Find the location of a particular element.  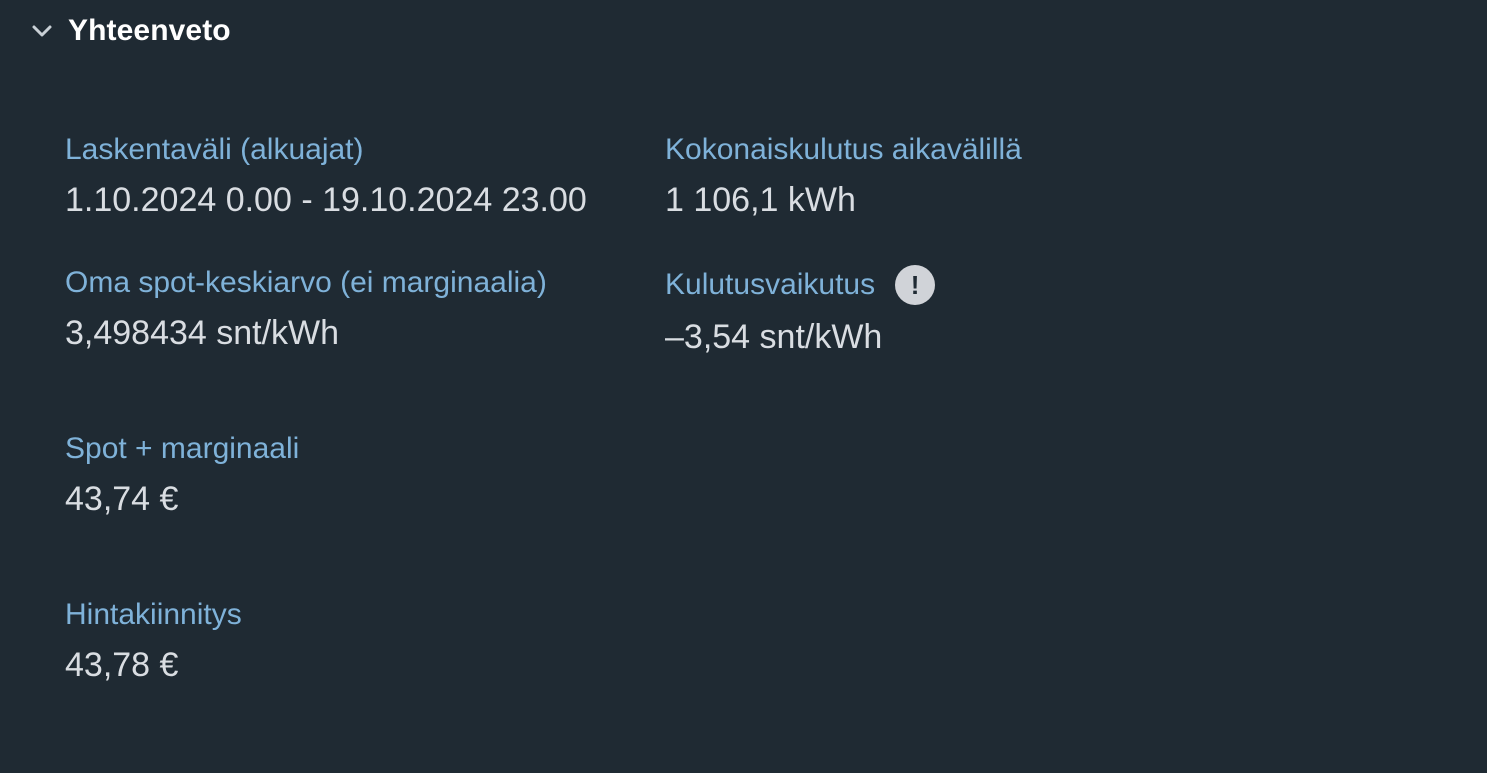

field-label: Hintakiinnitys is located at coordinates (153, 614).